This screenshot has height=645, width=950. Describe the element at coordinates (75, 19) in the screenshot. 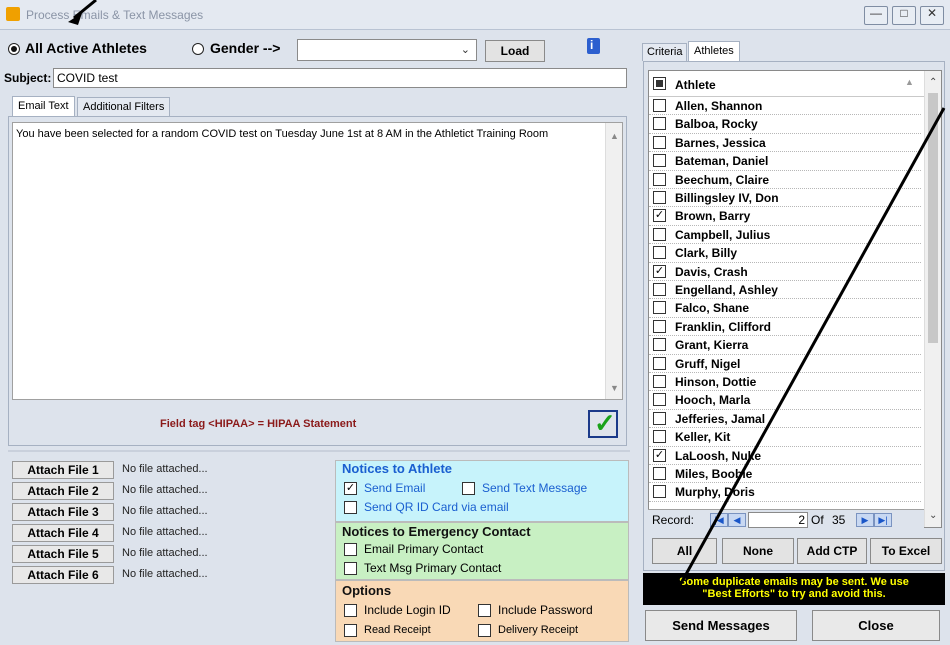

I see `title-arrow-head` at that location.